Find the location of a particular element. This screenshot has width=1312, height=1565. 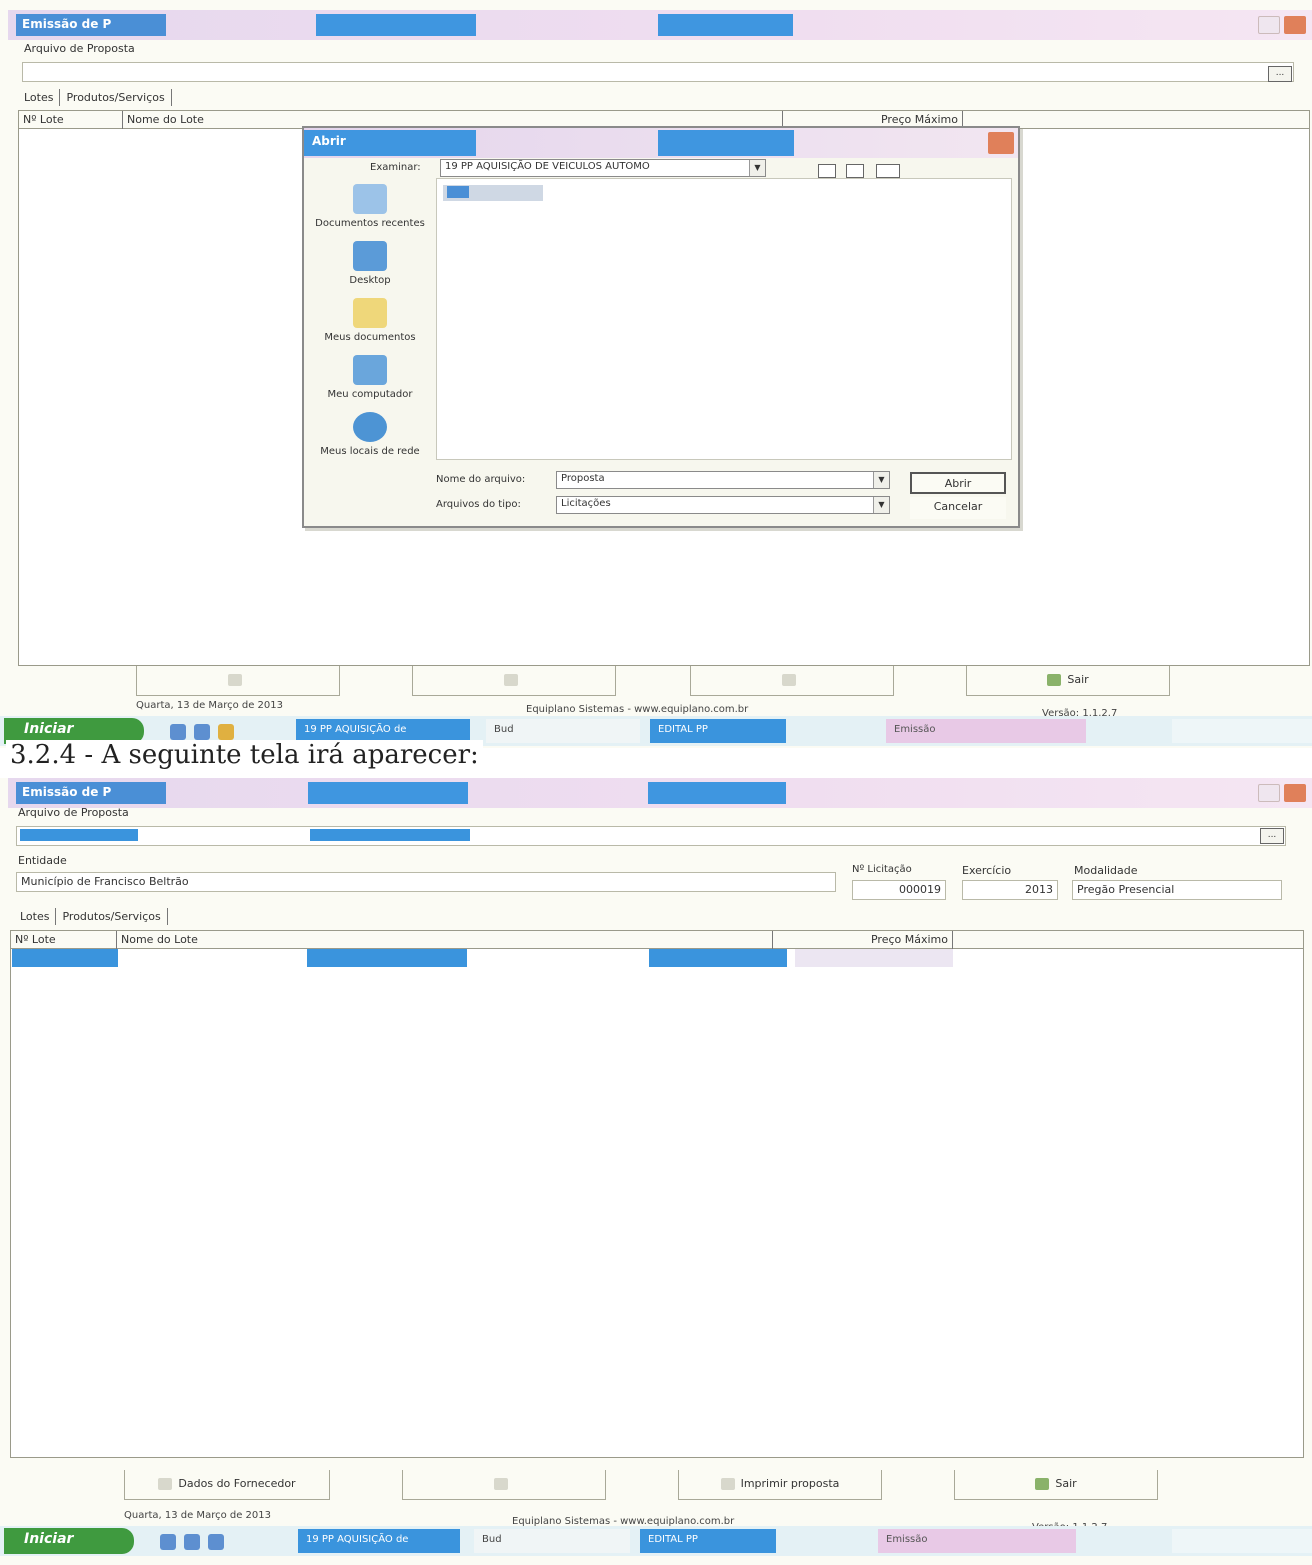

tab-strip: Lotes Produtos/Serviços is located at coordinates (91, 916).